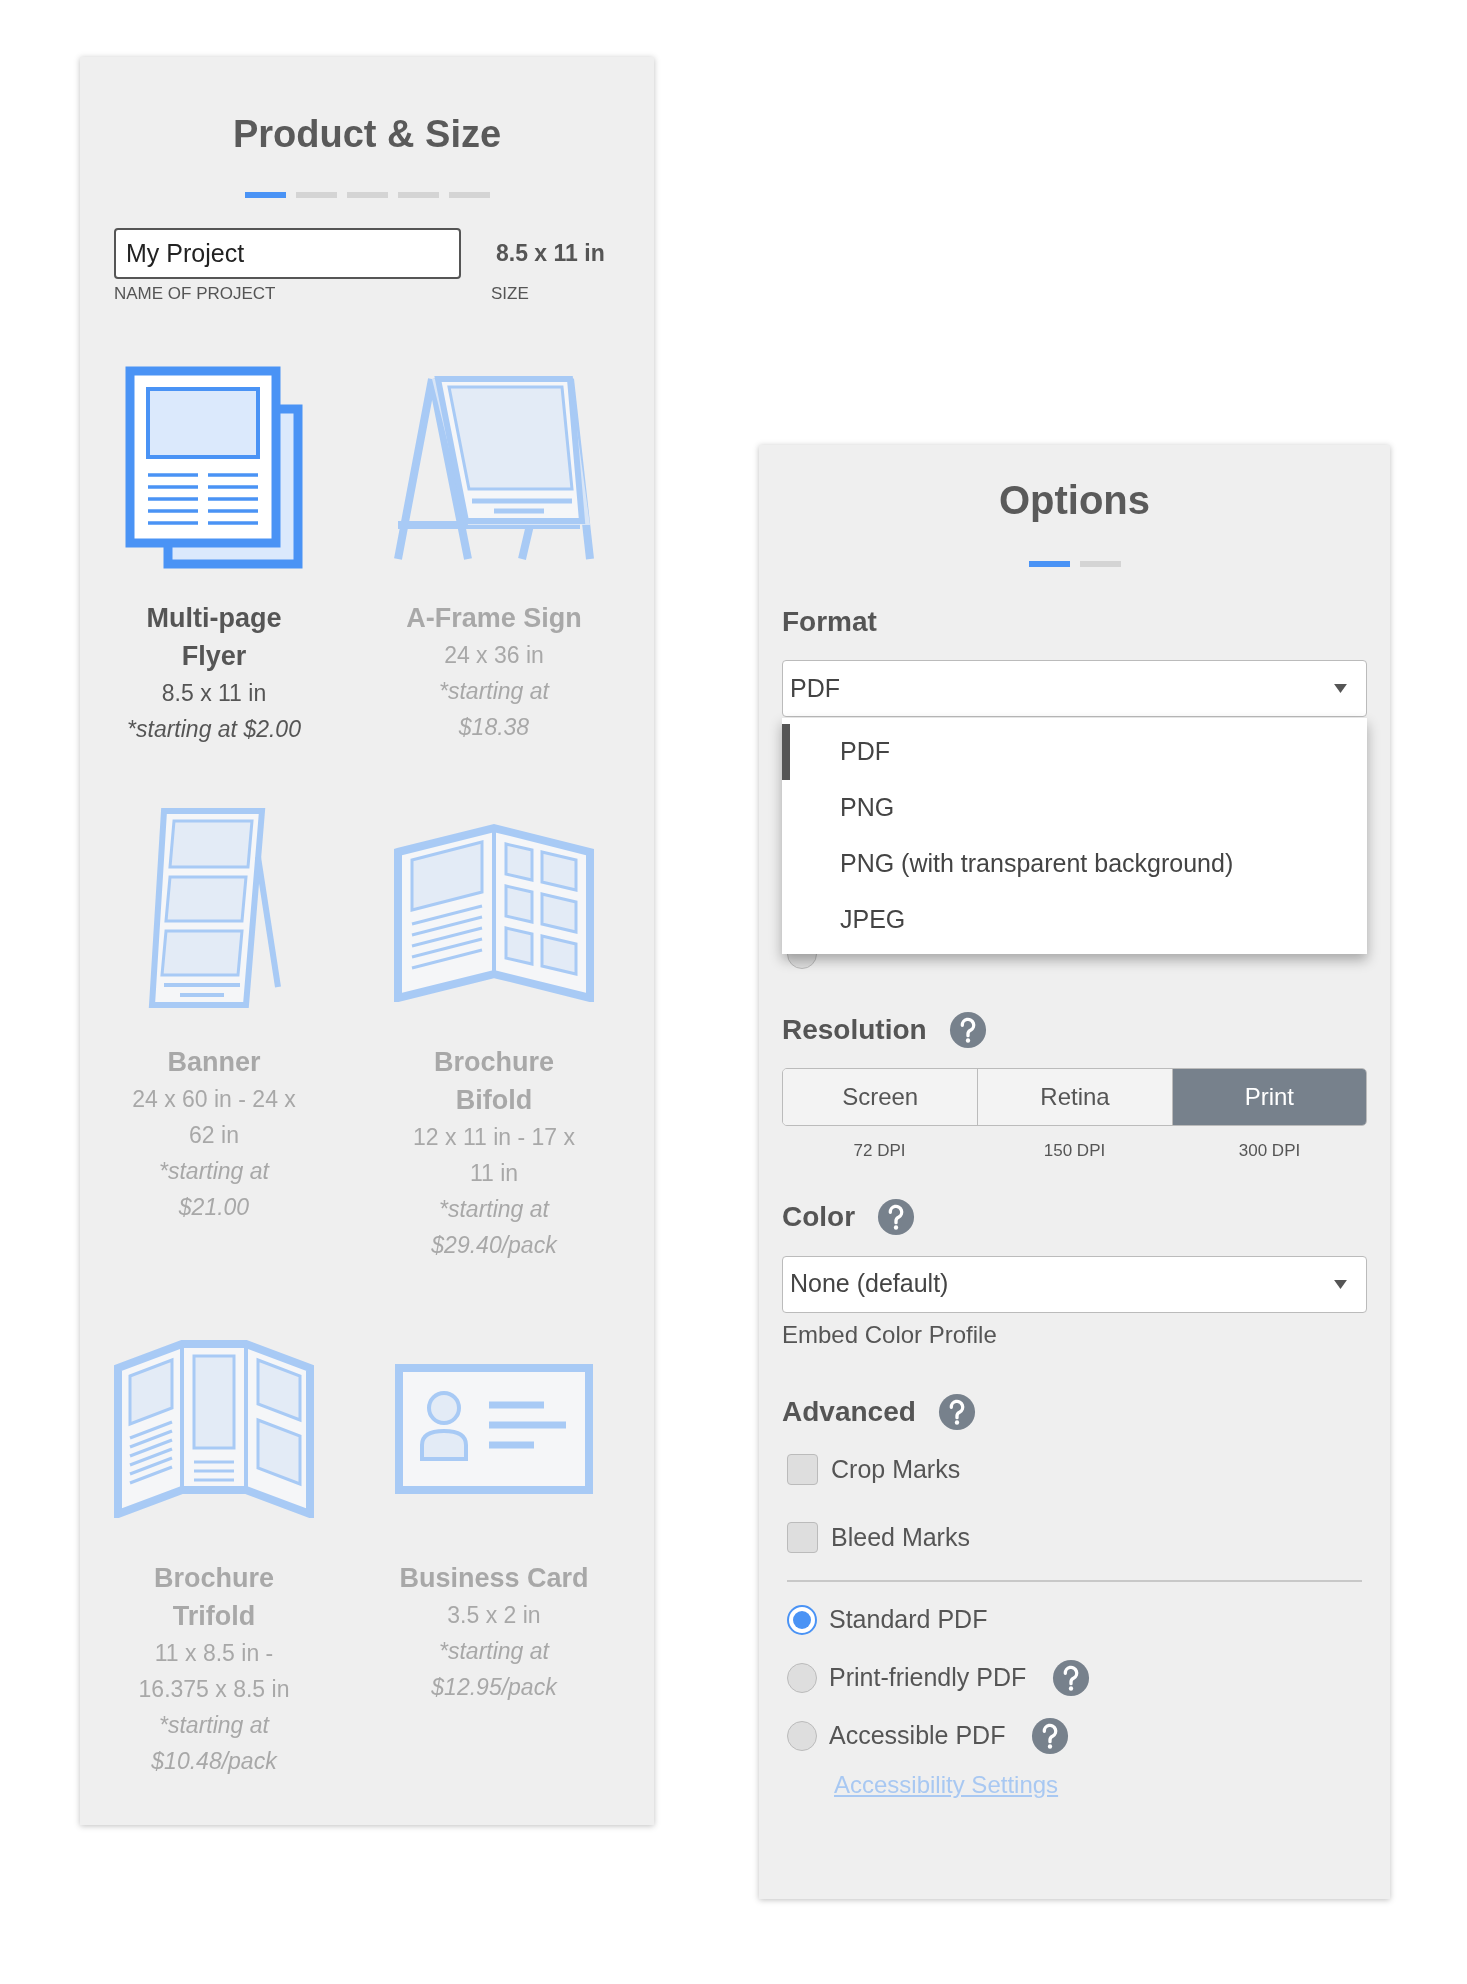  Describe the element at coordinates (214, 693) in the screenshot. I see `product-size: 8.5 x 11 in` at that location.